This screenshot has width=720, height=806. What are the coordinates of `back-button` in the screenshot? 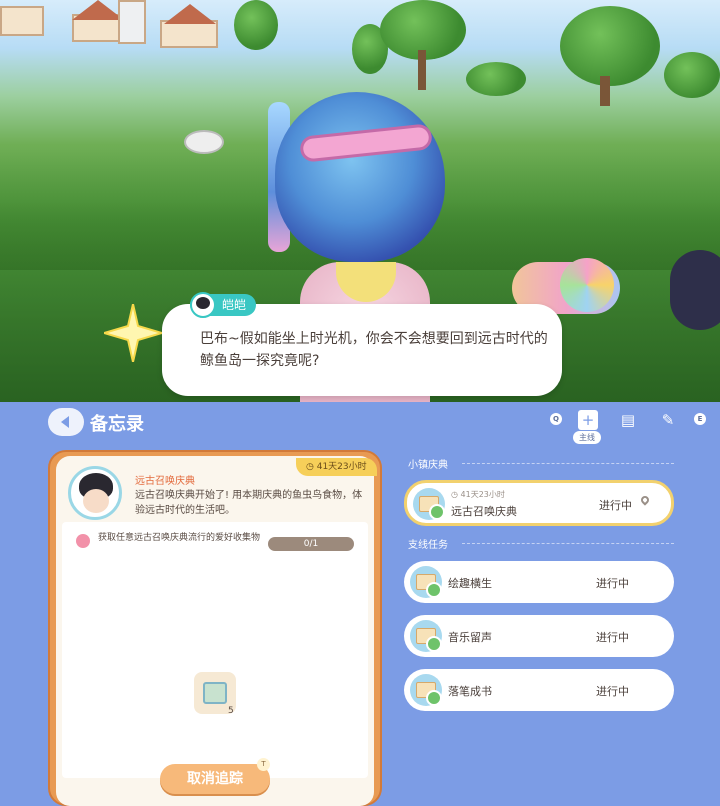 It's located at (66, 422).